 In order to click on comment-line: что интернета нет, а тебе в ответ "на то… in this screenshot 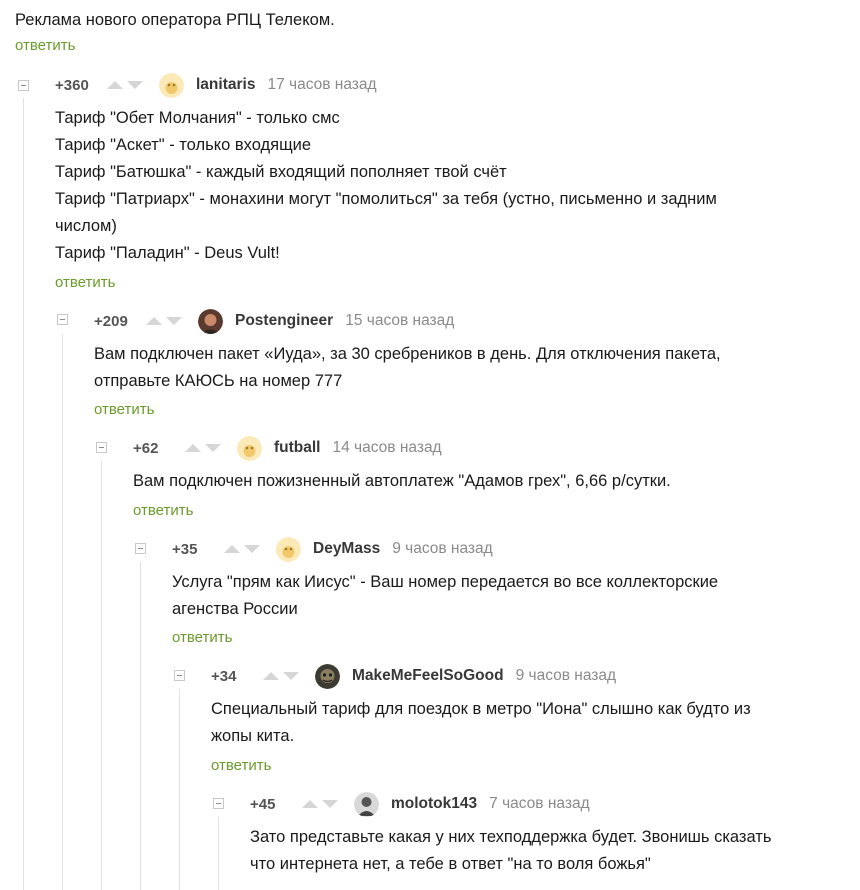, I will do `click(450, 864)`.